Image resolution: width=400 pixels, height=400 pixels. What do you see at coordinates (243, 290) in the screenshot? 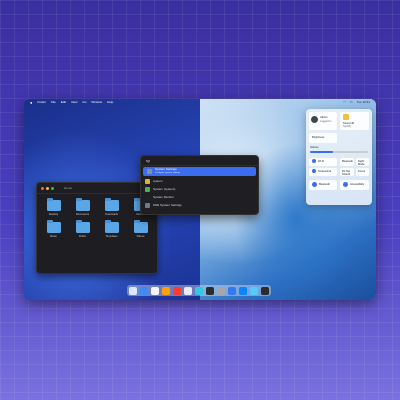
I see `music-icon` at bounding box center [243, 290].